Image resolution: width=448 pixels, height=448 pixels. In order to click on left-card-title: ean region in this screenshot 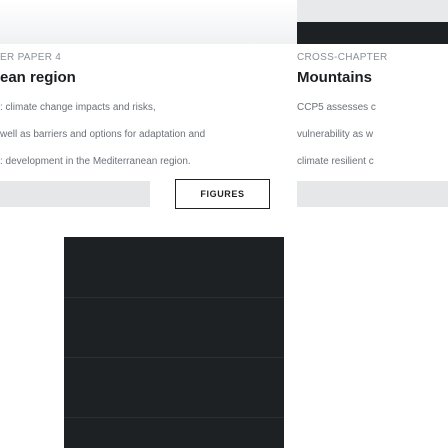, I will do `click(38, 77)`.